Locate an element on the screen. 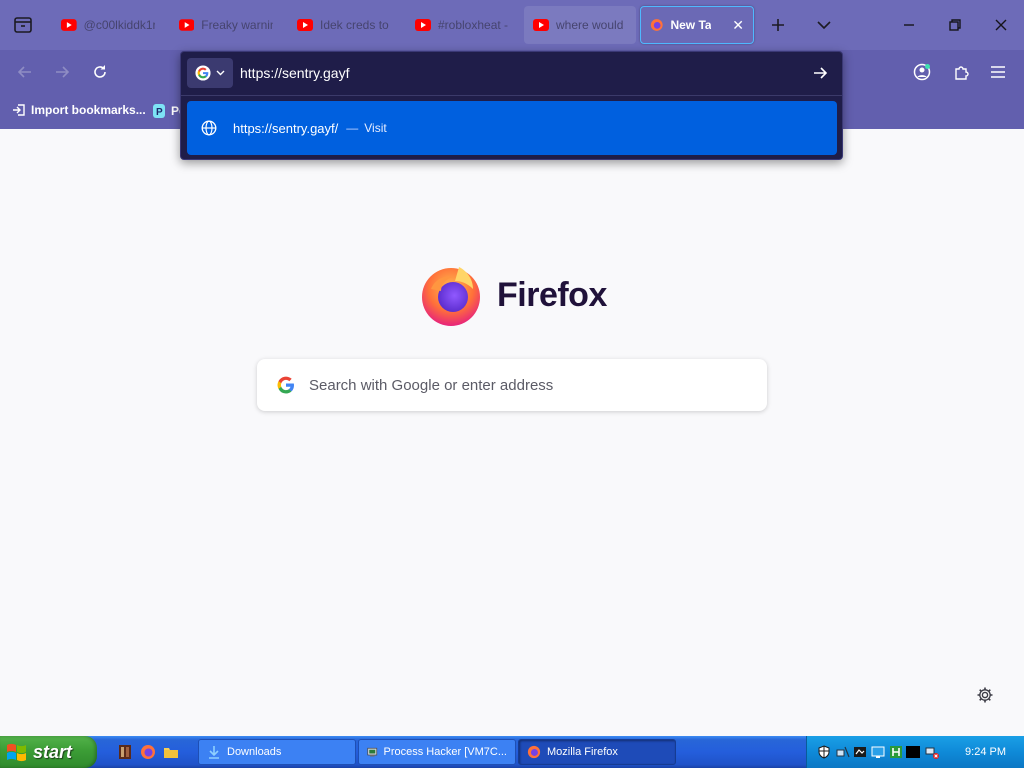 Image resolution: width=1024 pixels, height=768 pixels. tab-title: #robloxheat - is located at coordinates (473, 25).